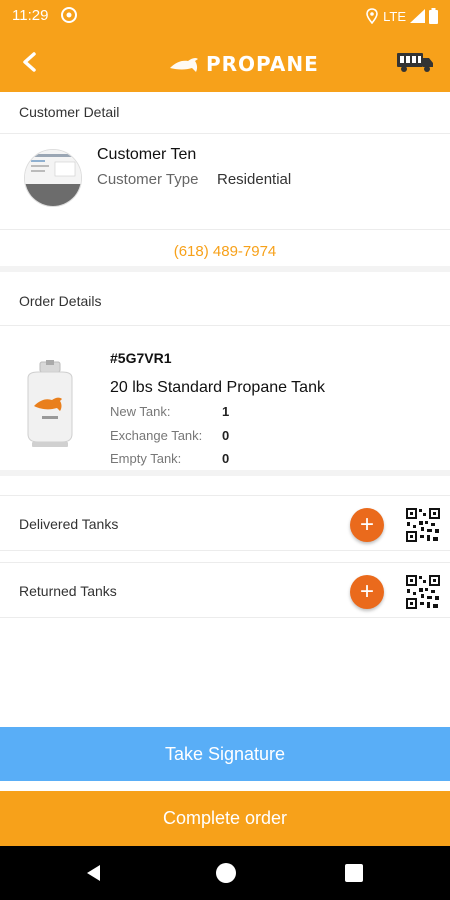 This screenshot has width=450, height=900. Describe the element at coordinates (225, 590) in the screenshot. I see `returned-tanks-row: Returned Tanks +` at that location.